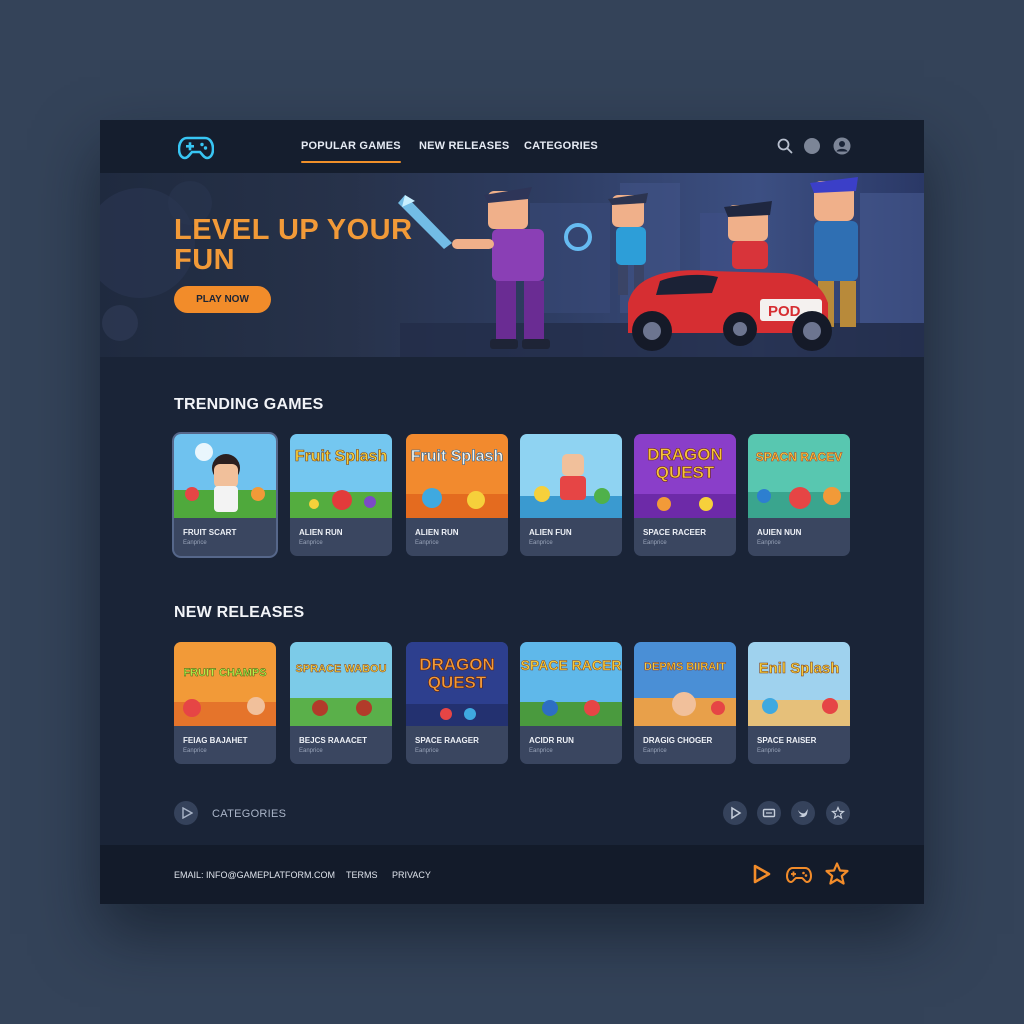  I want to click on social-star-button, so click(838, 813).